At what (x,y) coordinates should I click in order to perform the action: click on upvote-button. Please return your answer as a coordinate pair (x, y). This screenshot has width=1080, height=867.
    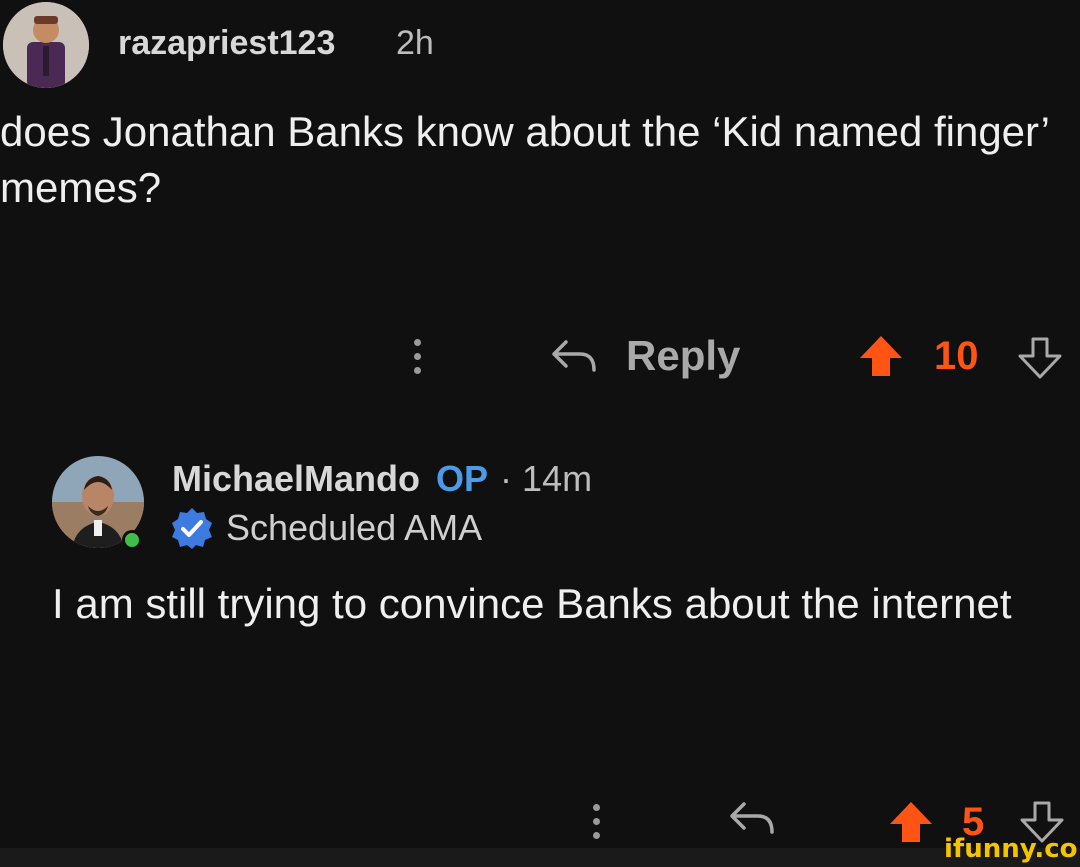
    Looking at the image, I should click on (881, 358).